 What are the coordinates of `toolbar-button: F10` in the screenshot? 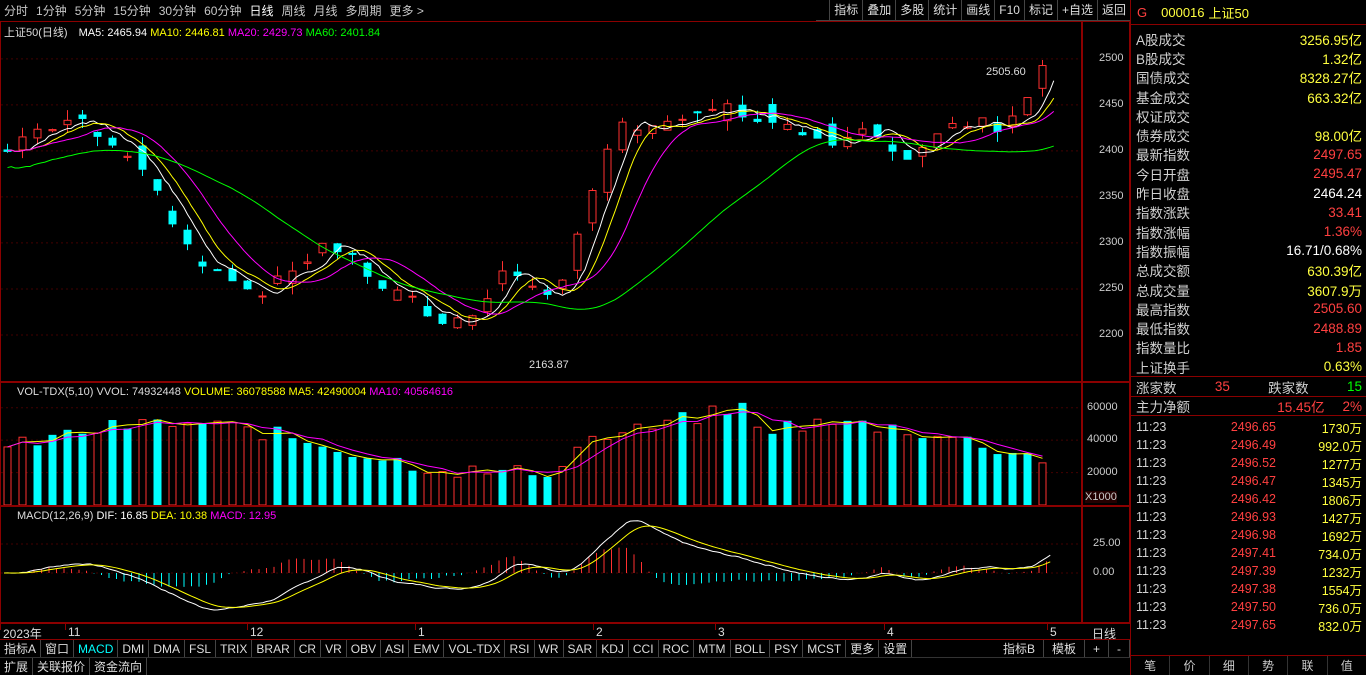 It's located at (1009, 10).